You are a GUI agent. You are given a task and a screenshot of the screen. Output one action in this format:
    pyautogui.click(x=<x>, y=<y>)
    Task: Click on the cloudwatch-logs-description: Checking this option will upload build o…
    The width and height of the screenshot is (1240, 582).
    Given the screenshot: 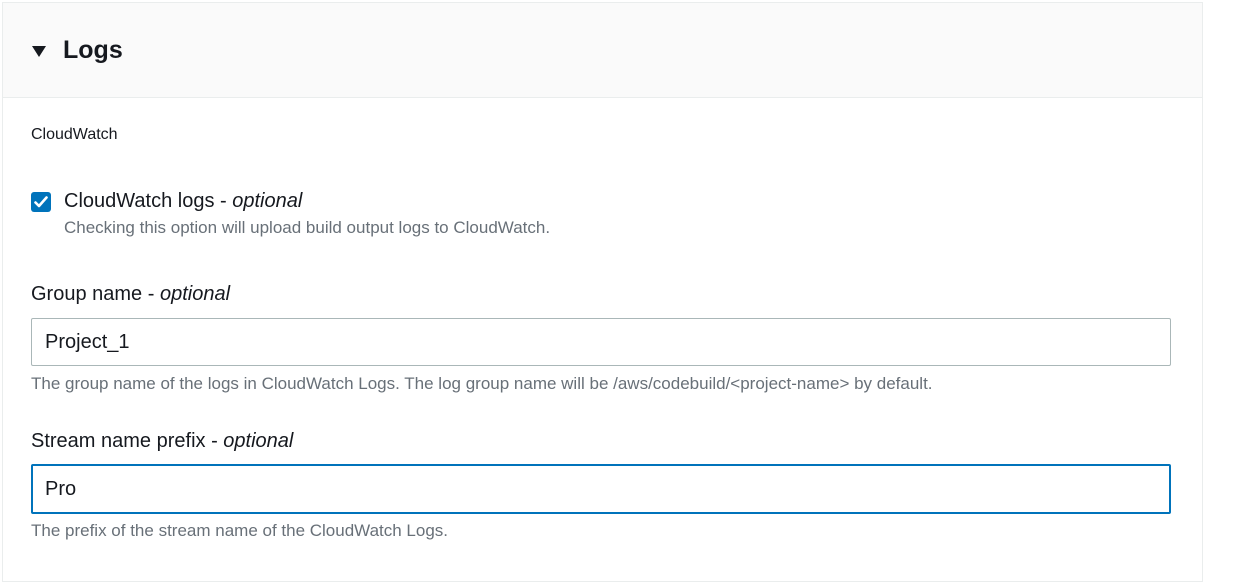 What is the action you would take?
    pyautogui.click(x=307, y=227)
    